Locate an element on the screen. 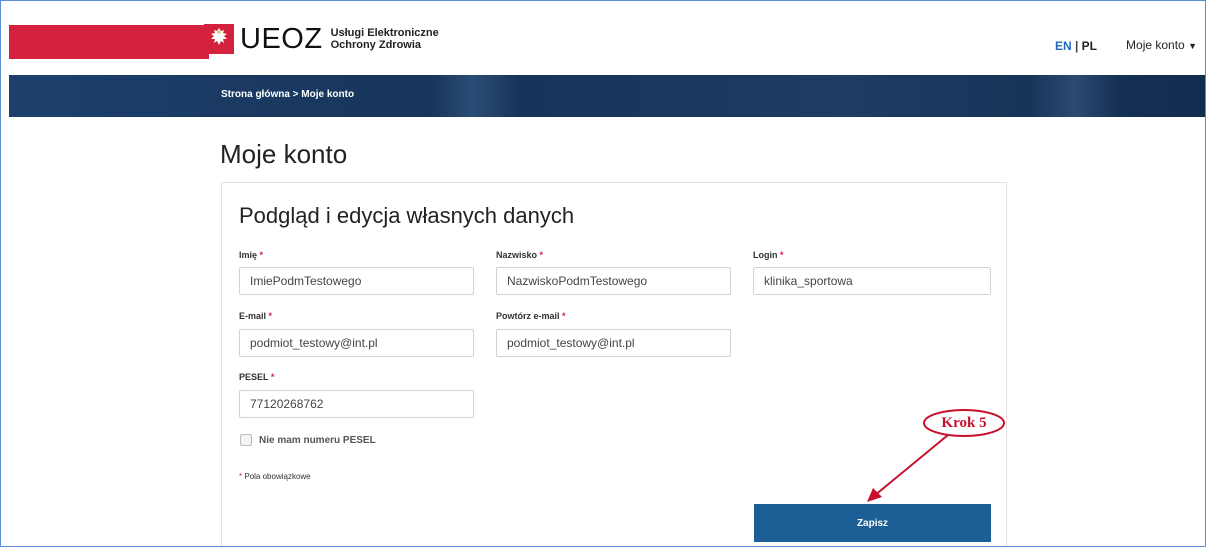 This screenshot has height=547, width=1206. lang-en-link: EN is located at coordinates (1063, 46).